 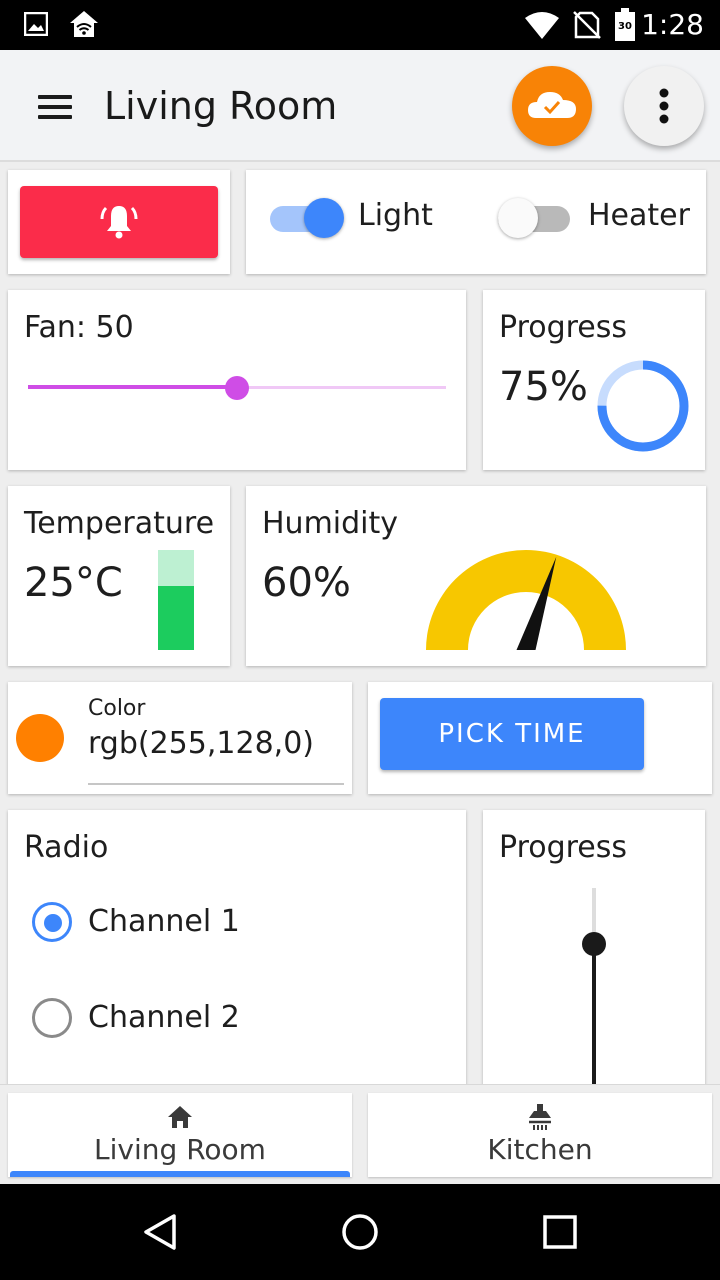 I want to click on more-options-button, so click(x=664, y=106).